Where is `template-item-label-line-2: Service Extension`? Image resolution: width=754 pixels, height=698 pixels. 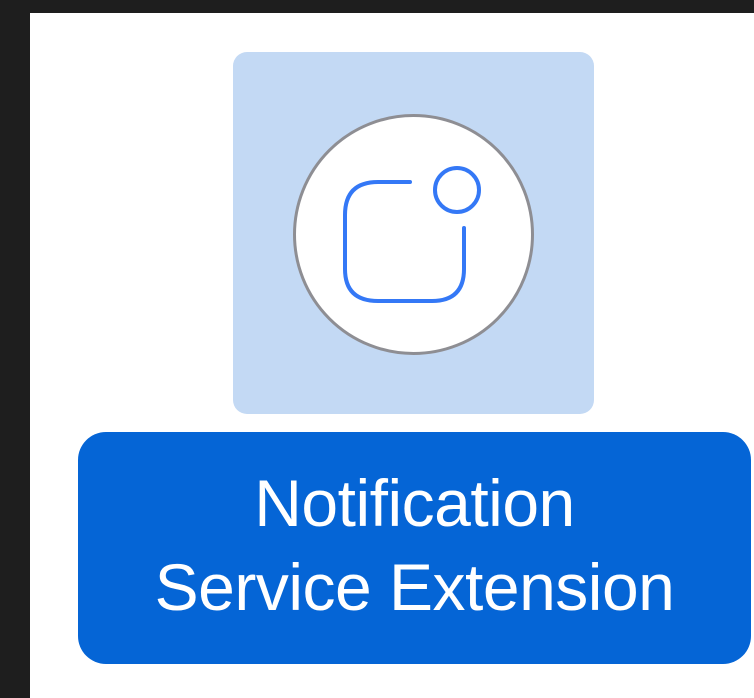
template-item-label-line-2: Service Extension is located at coordinates (414, 587).